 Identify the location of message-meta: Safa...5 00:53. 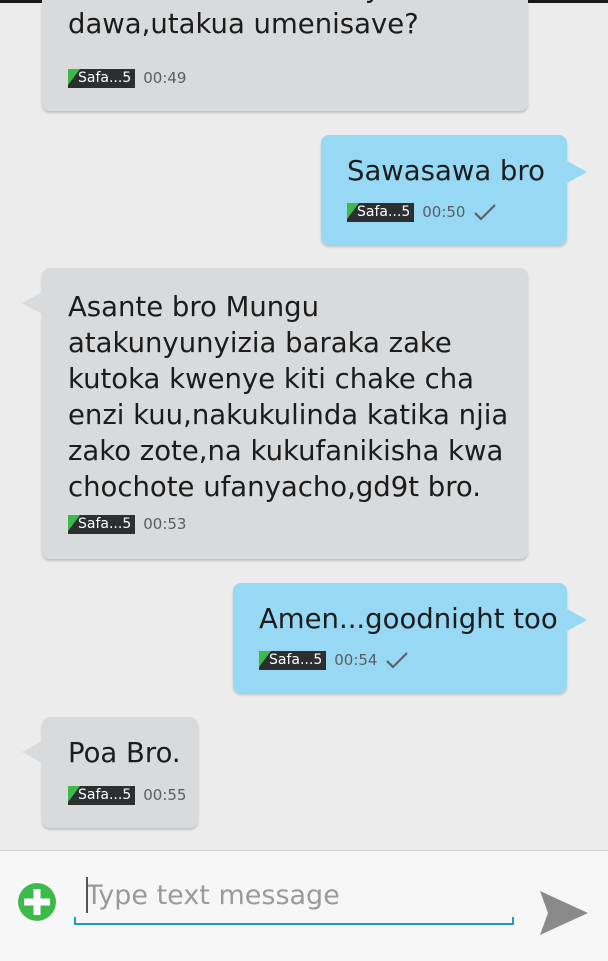
(127, 524).